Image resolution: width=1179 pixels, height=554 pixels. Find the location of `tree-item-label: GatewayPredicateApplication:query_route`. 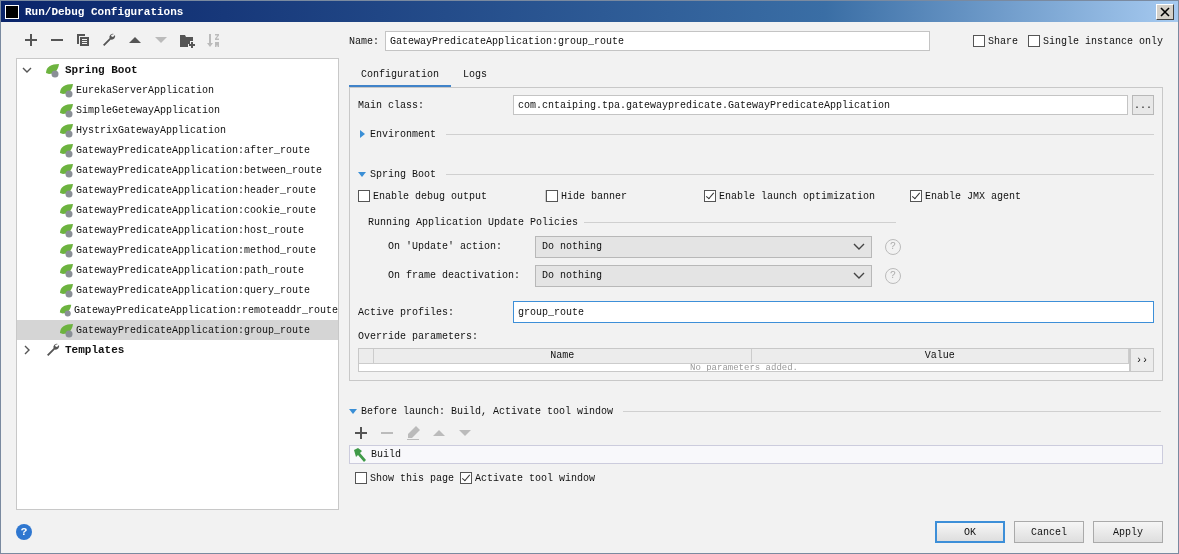

tree-item-label: GatewayPredicateApplication:query_route is located at coordinates (193, 290).